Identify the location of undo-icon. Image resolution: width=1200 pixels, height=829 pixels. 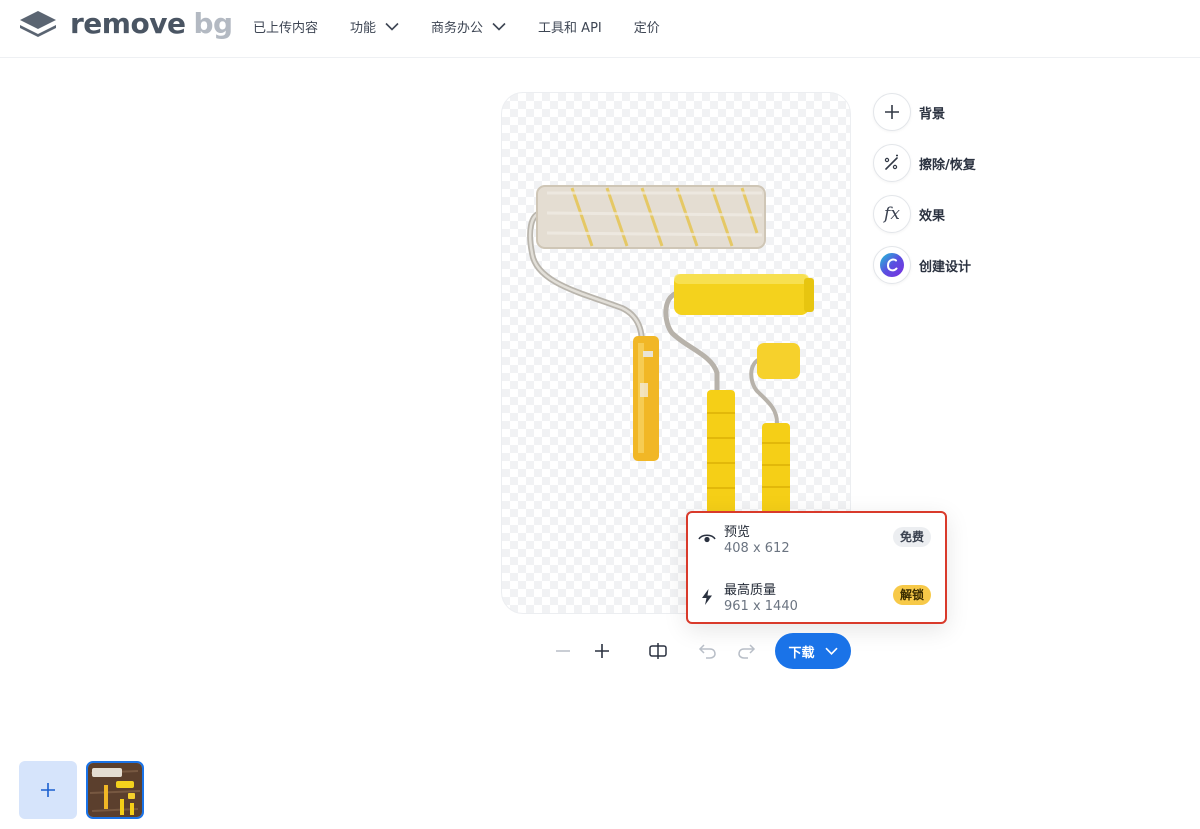
(707, 651).